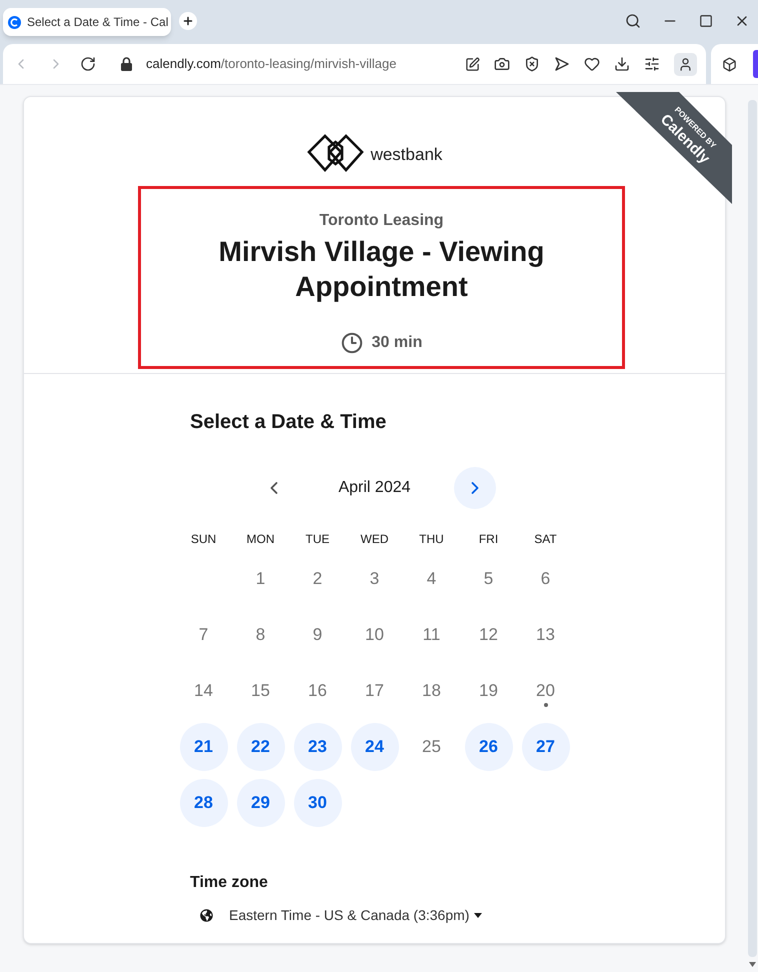  Describe the element at coordinates (260, 691) in the screenshot. I see `day-number: 15` at that location.